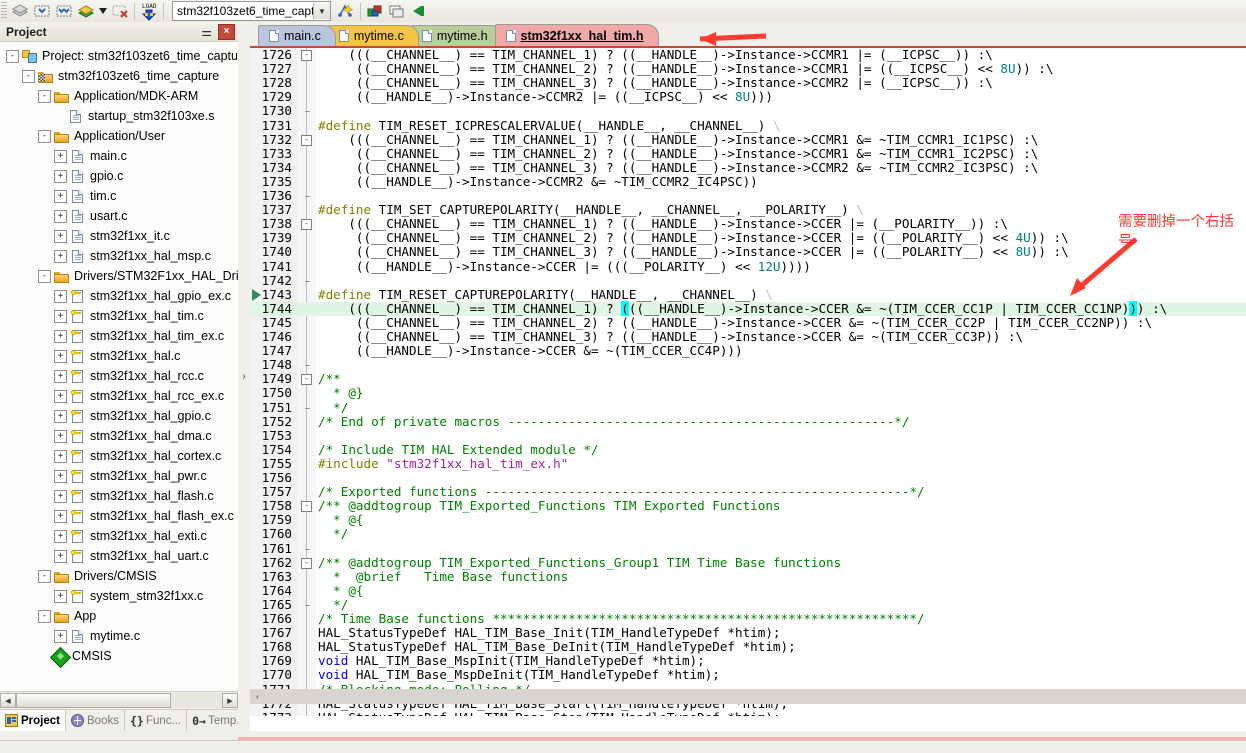  What do you see at coordinates (748, 696) in the screenshot?
I see `editor-horizontal-scrollbar: ‹` at bounding box center [748, 696].